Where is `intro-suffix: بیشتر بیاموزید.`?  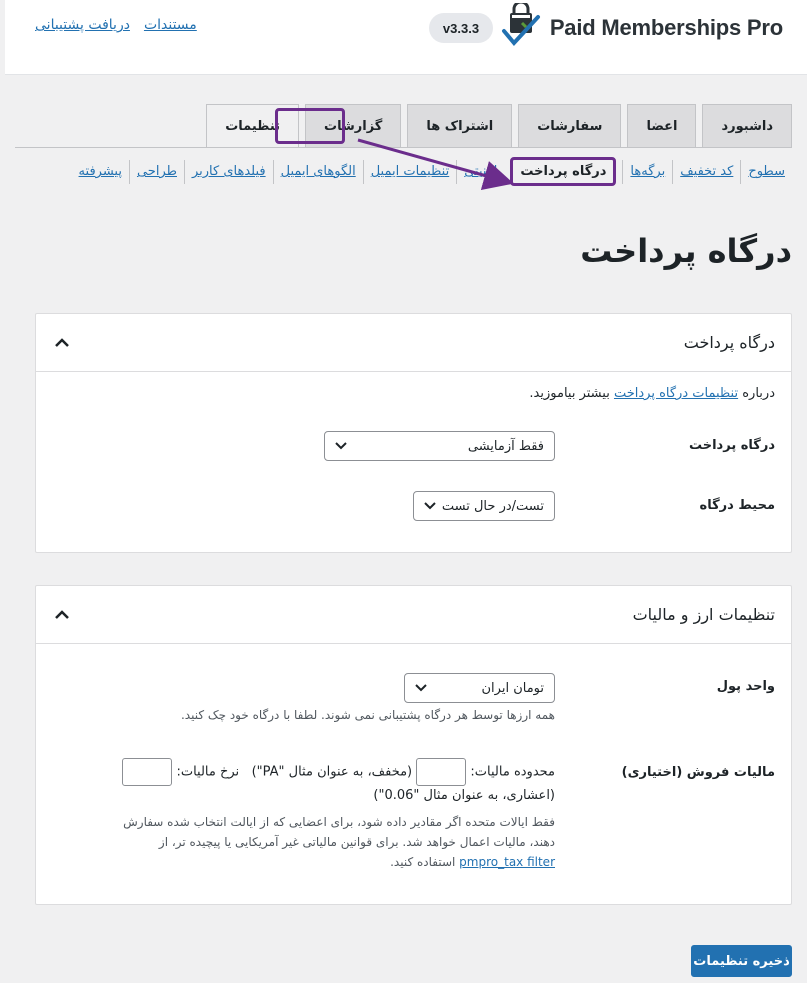
intro-suffix: بیشتر بیاموزید. is located at coordinates (569, 393).